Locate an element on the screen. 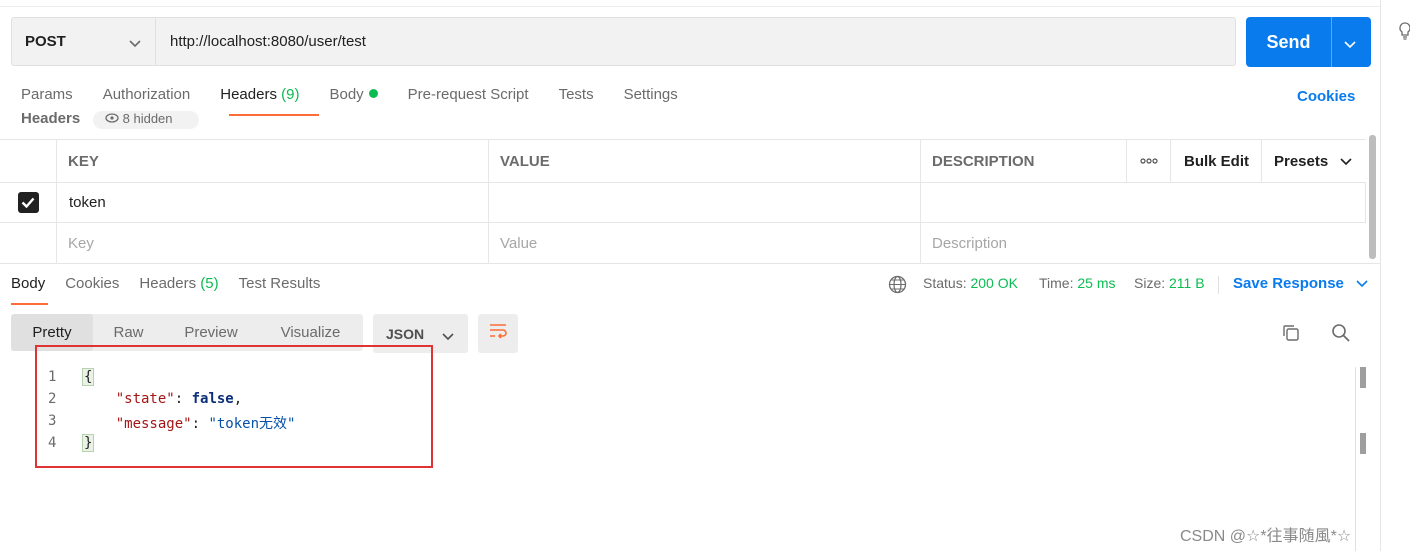 This screenshot has width=1410, height=551. response-tab-cookies: Cookies is located at coordinates (92, 283).